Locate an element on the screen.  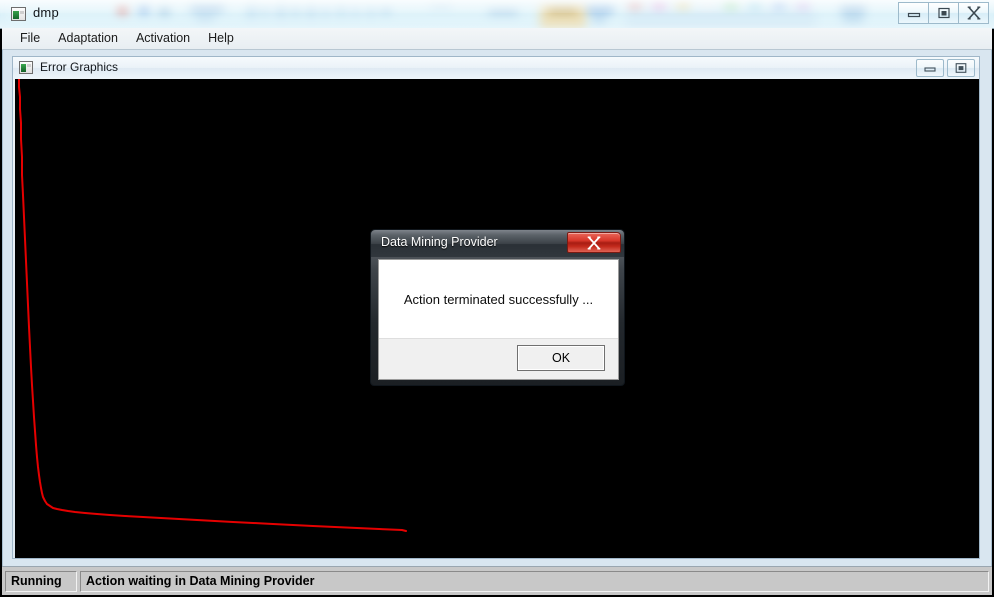
window-title: dmp is located at coordinates (46, 12).